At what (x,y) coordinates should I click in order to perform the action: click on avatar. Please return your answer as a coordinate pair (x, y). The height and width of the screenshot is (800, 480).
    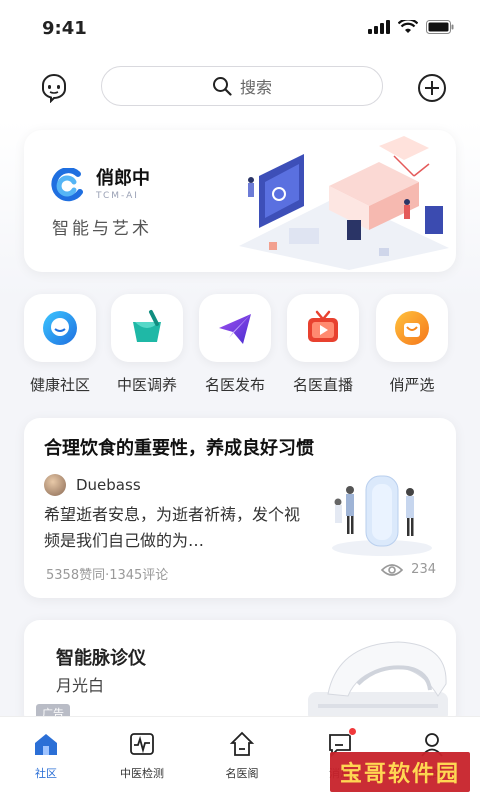
    Looking at the image, I should click on (55, 485).